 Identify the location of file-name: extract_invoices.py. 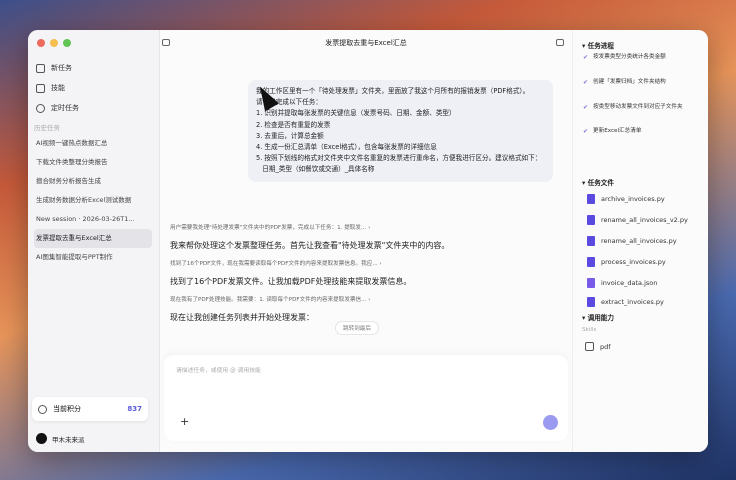
(632, 302).